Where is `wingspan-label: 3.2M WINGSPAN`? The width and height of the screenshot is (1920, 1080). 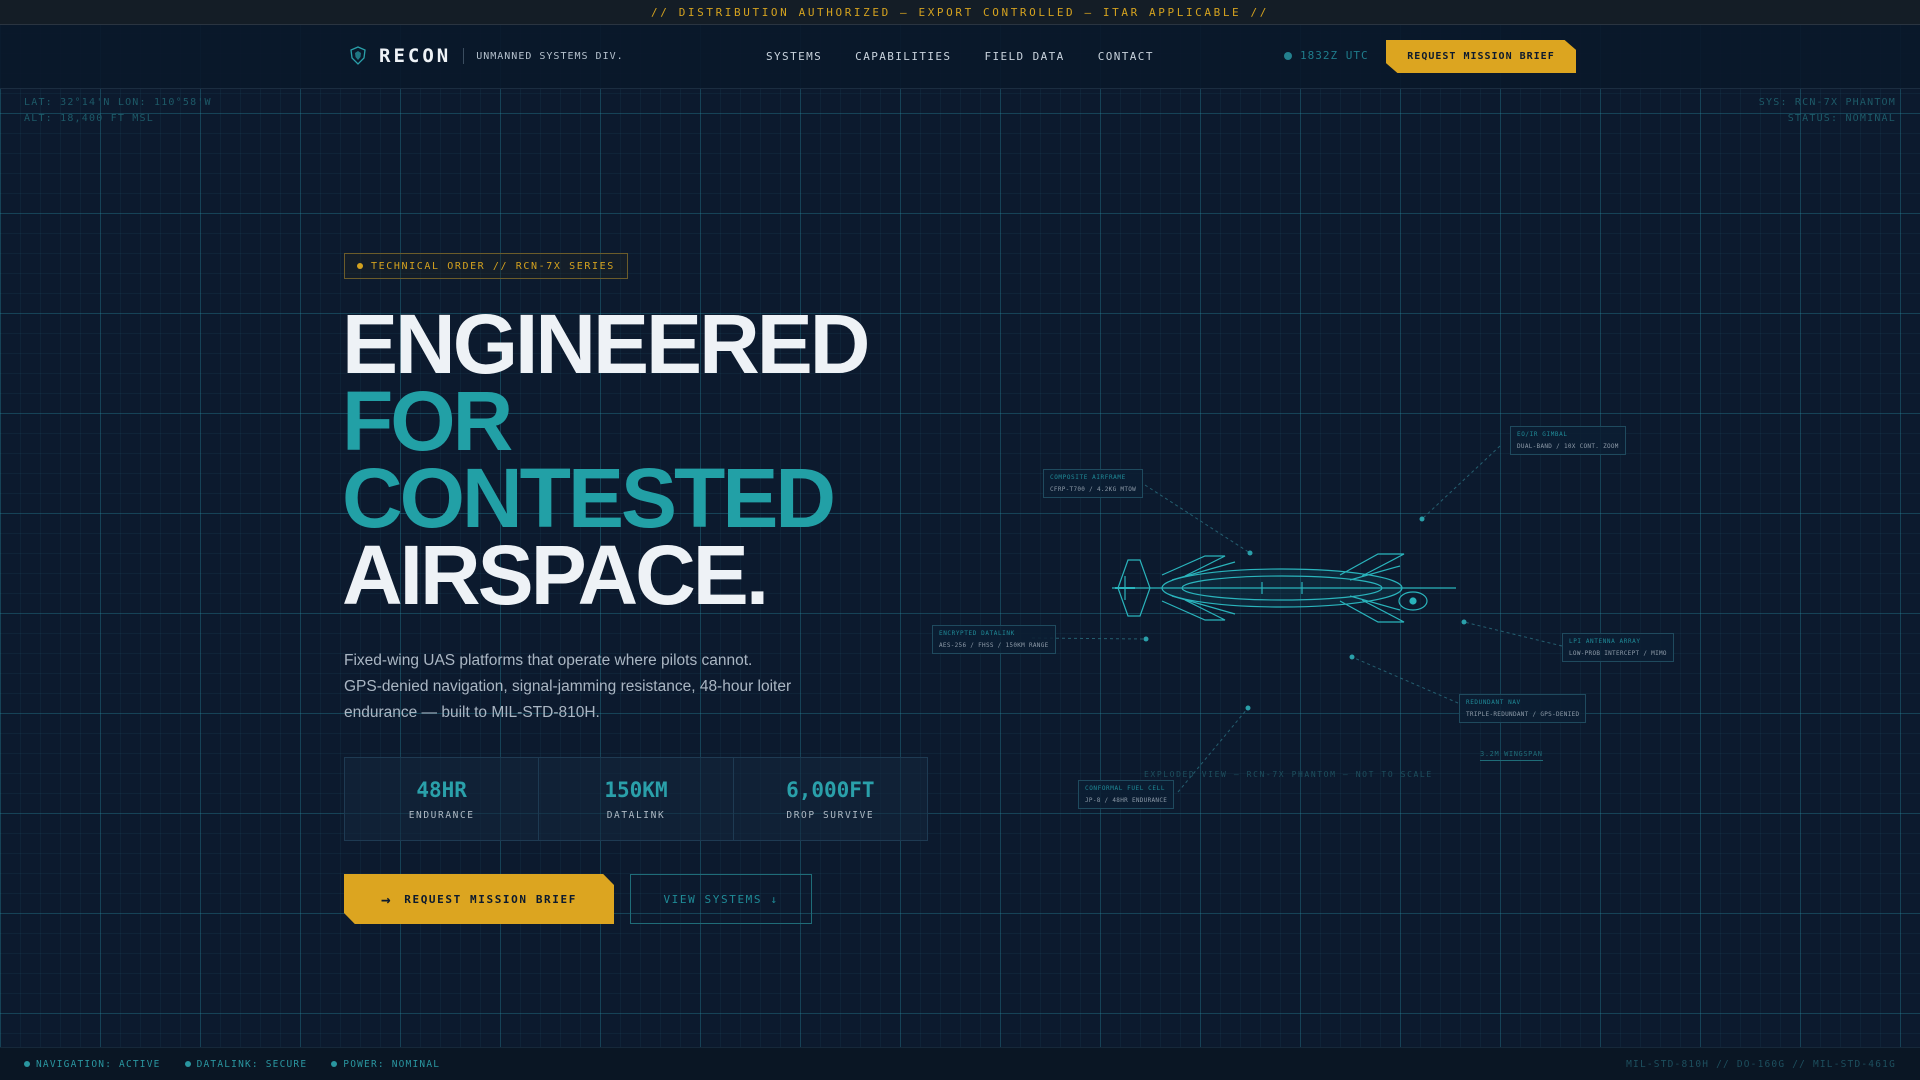
wingspan-label: 3.2M WINGSPAN is located at coordinates (1511, 755).